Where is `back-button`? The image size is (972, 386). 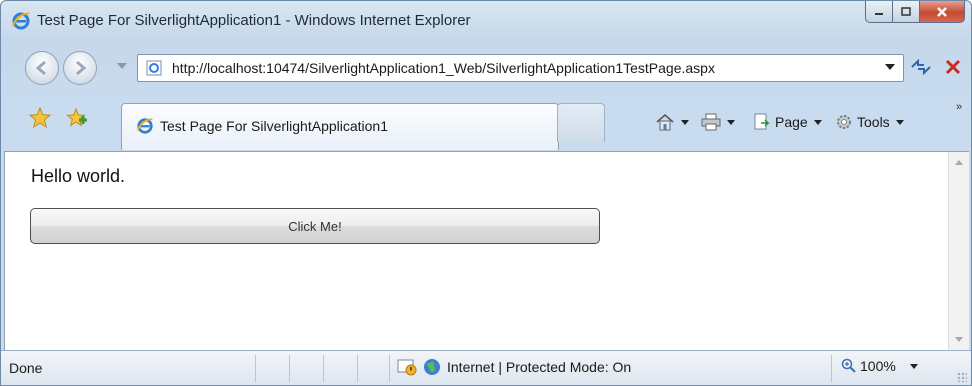 back-button is located at coordinates (42, 68).